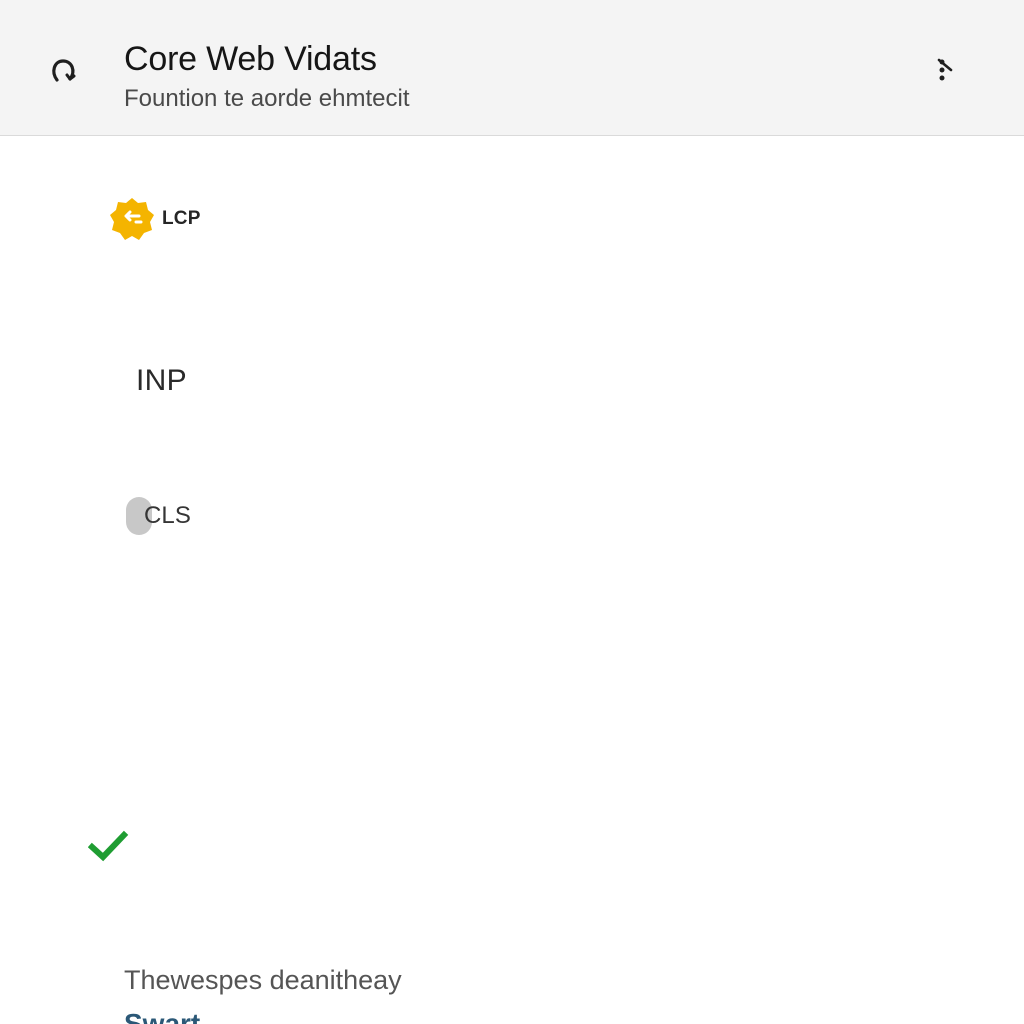  What do you see at coordinates (267, 98) in the screenshot?
I see `page-subtitle: Fountion te aorde ehmtecit` at bounding box center [267, 98].